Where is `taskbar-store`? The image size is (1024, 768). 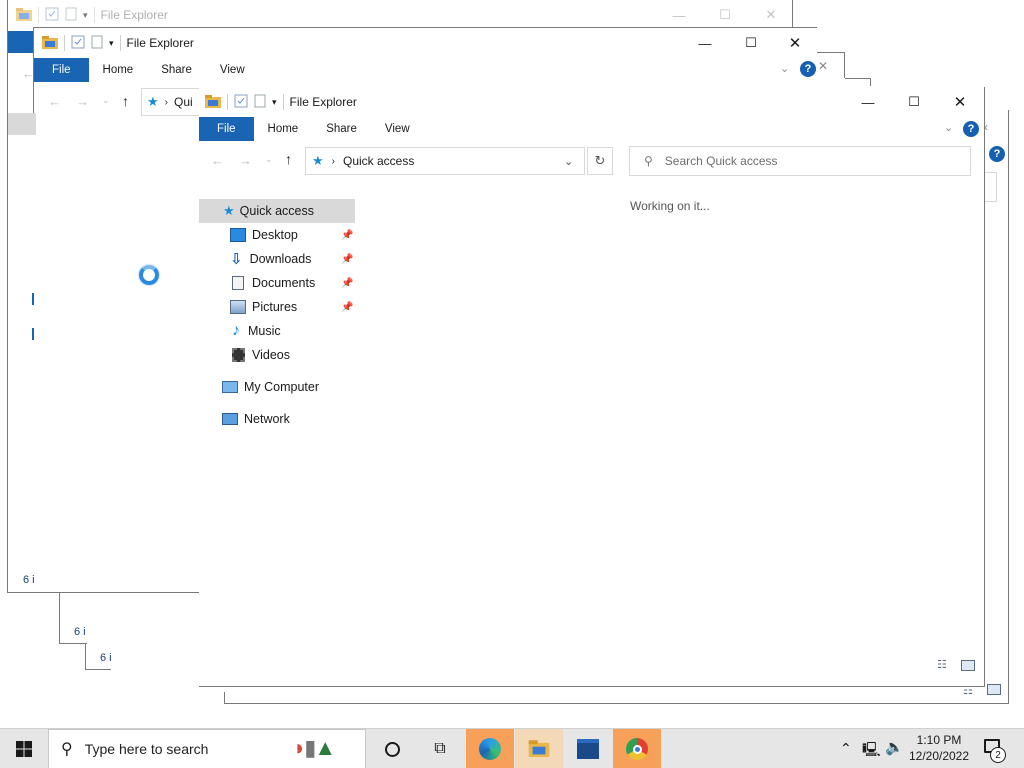 taskbar-store is located at coordinates (588, 748).